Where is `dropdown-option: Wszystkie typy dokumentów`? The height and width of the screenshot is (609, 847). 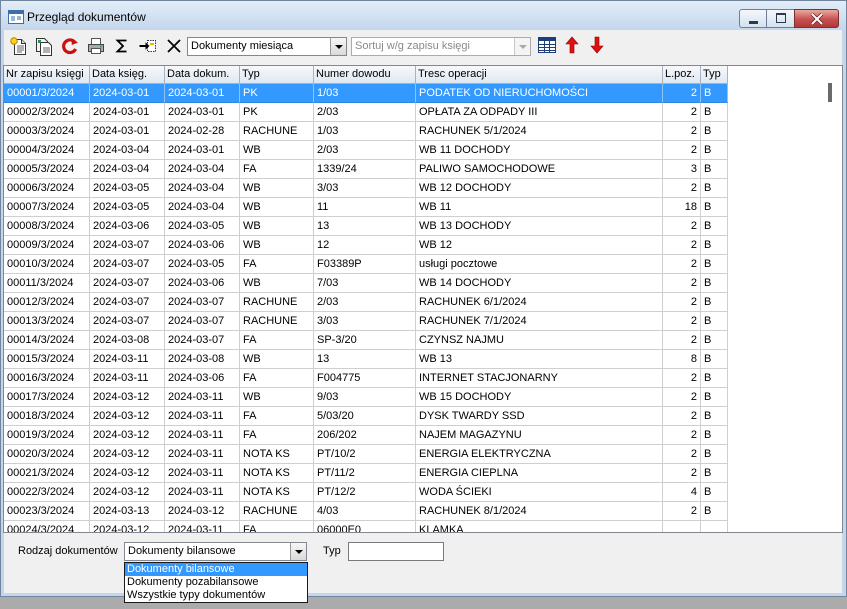 dropdown-option: Wszystkie typy dokumentów is located at coordinates (216, 595).